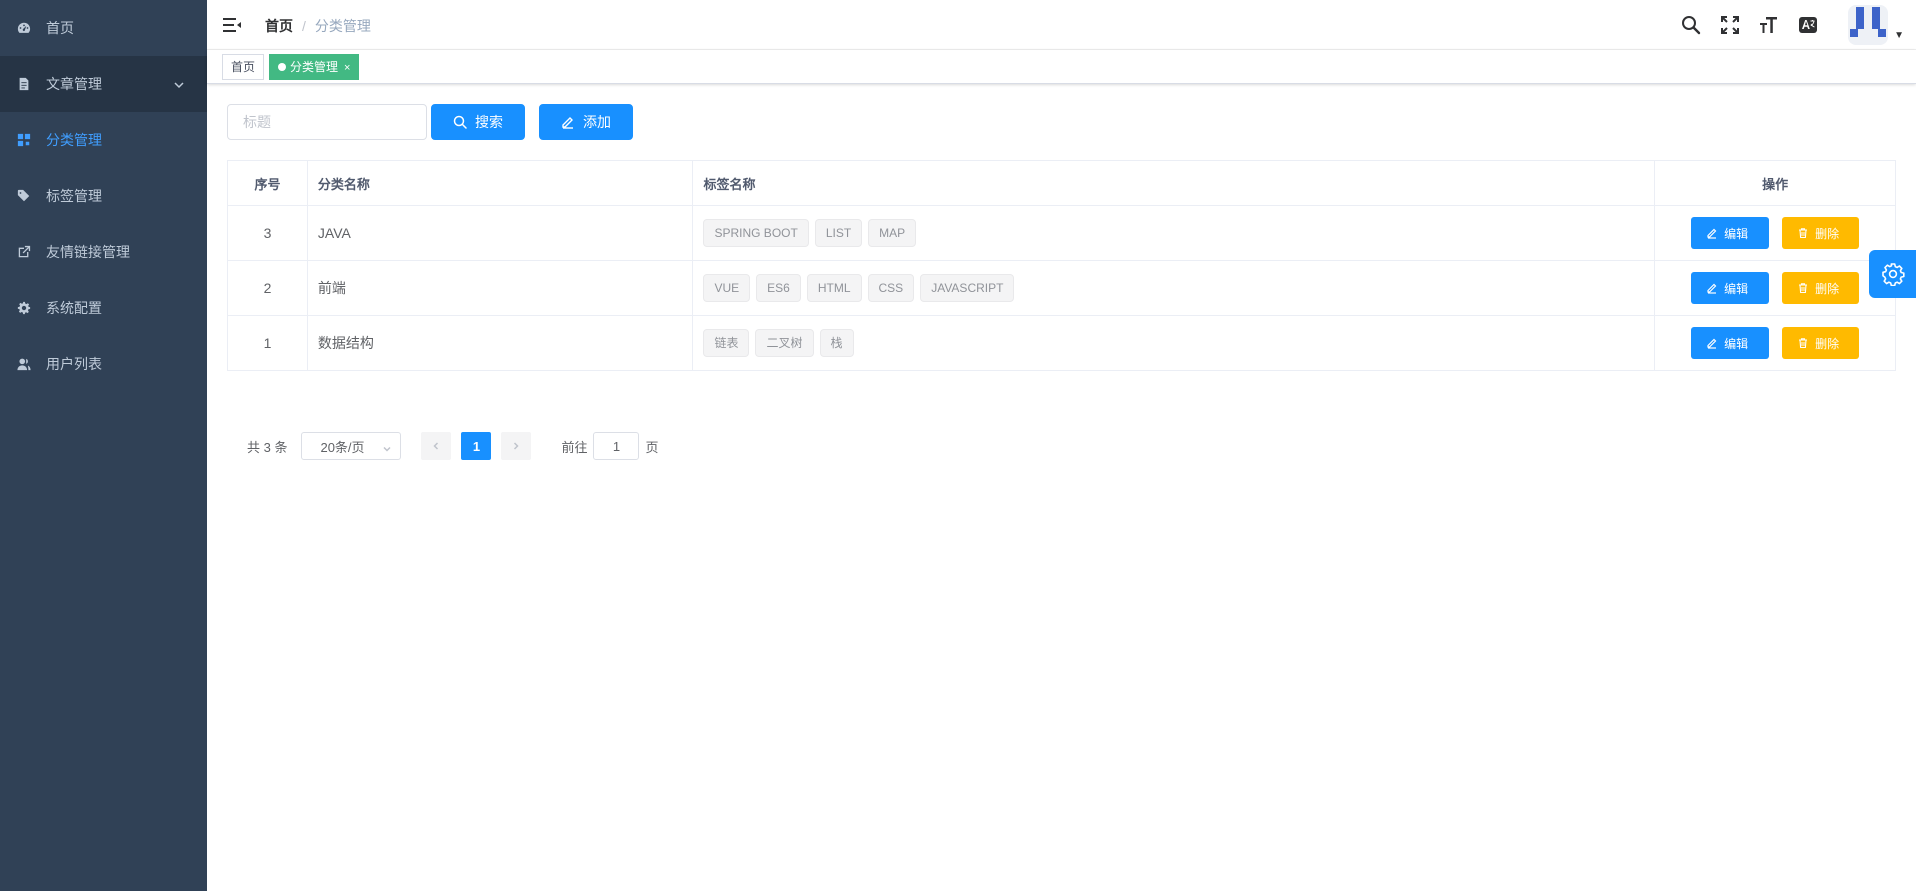 The image size is (1916, 891). What do you see at coordinates (268, 343) in the screenshot?
I see `cell-index: 1` at bounding box center [268, 343].